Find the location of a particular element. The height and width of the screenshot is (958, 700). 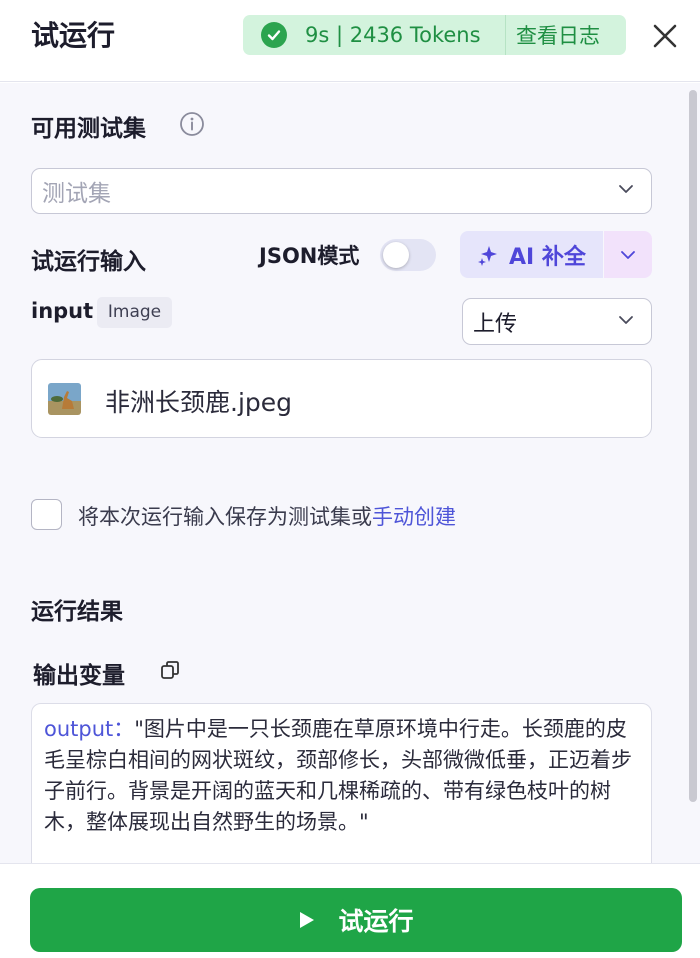

ai-complete-button: AI 补全 is located at coordinates (531, 254).